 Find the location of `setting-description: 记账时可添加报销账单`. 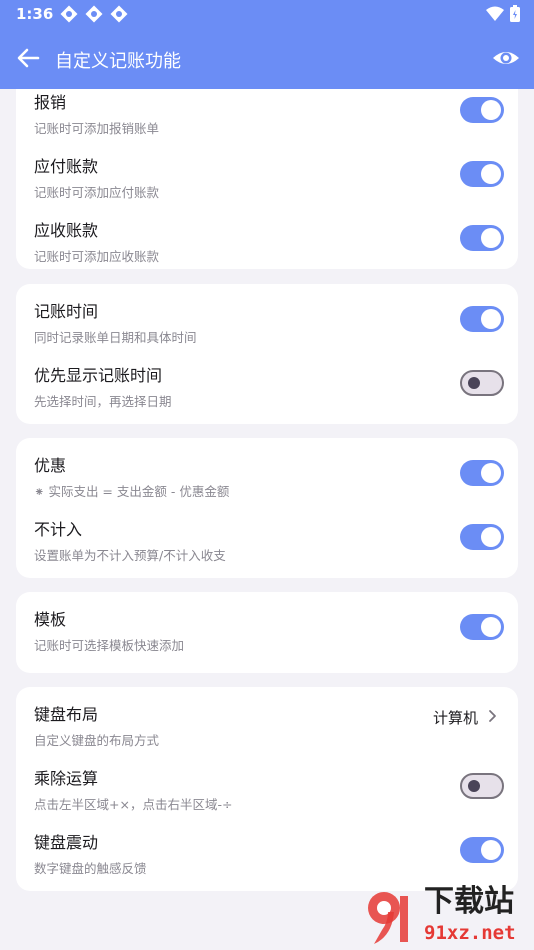

setting-description: 记账时可添加报销账单 is located at coordinates (97, 128).